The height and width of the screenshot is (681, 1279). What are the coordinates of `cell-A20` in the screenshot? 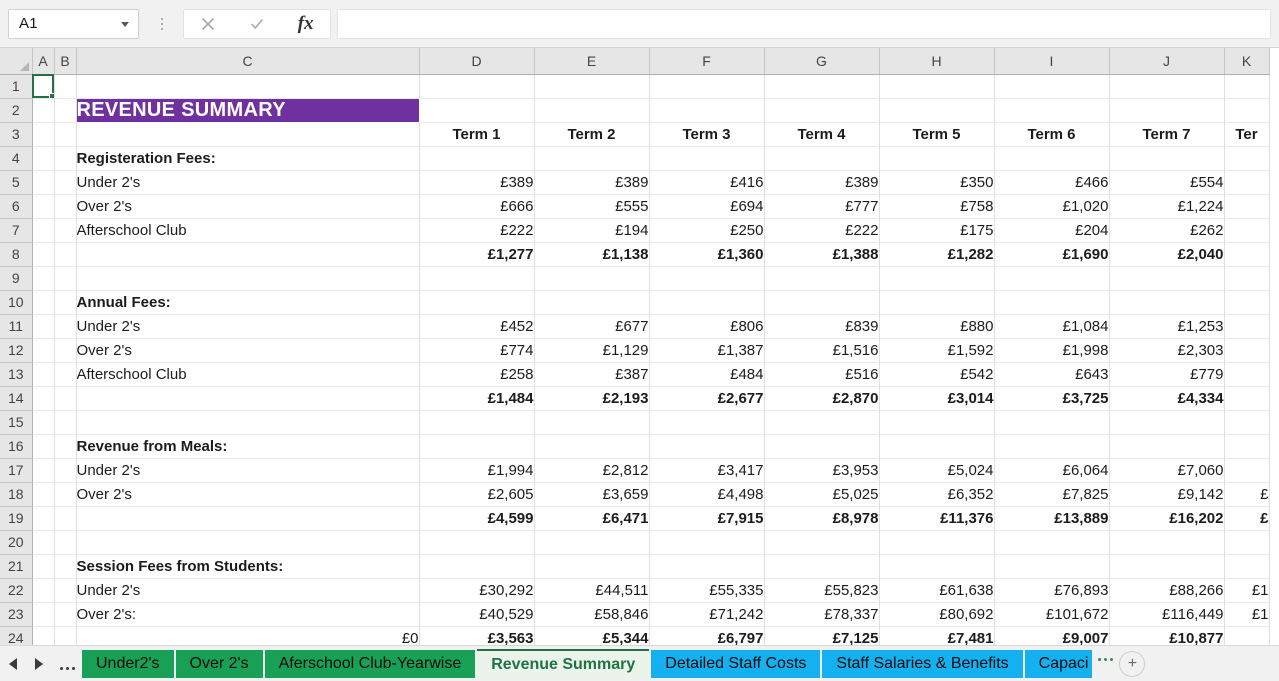 It's located at (43, 542).